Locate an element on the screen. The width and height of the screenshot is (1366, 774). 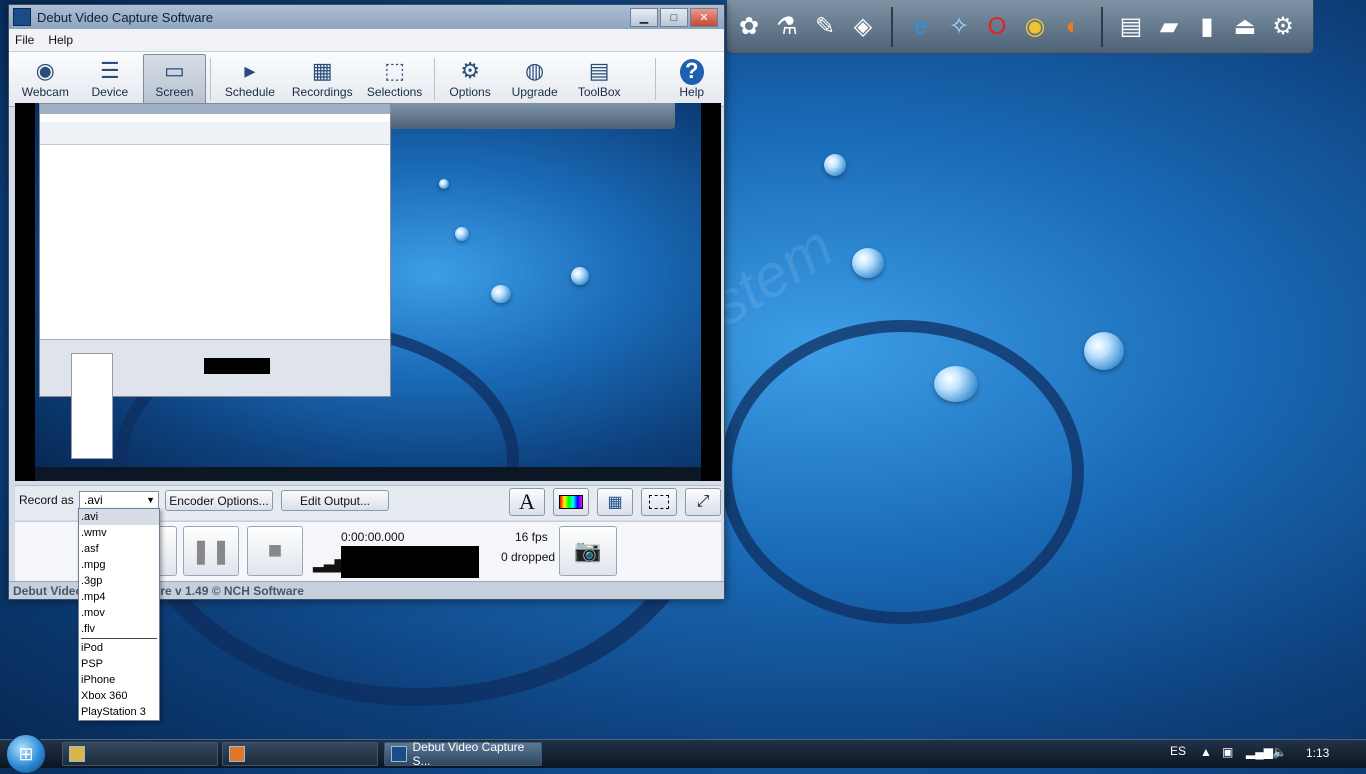
dock-app-icon: ◈ is located at coordinates (863, 27).